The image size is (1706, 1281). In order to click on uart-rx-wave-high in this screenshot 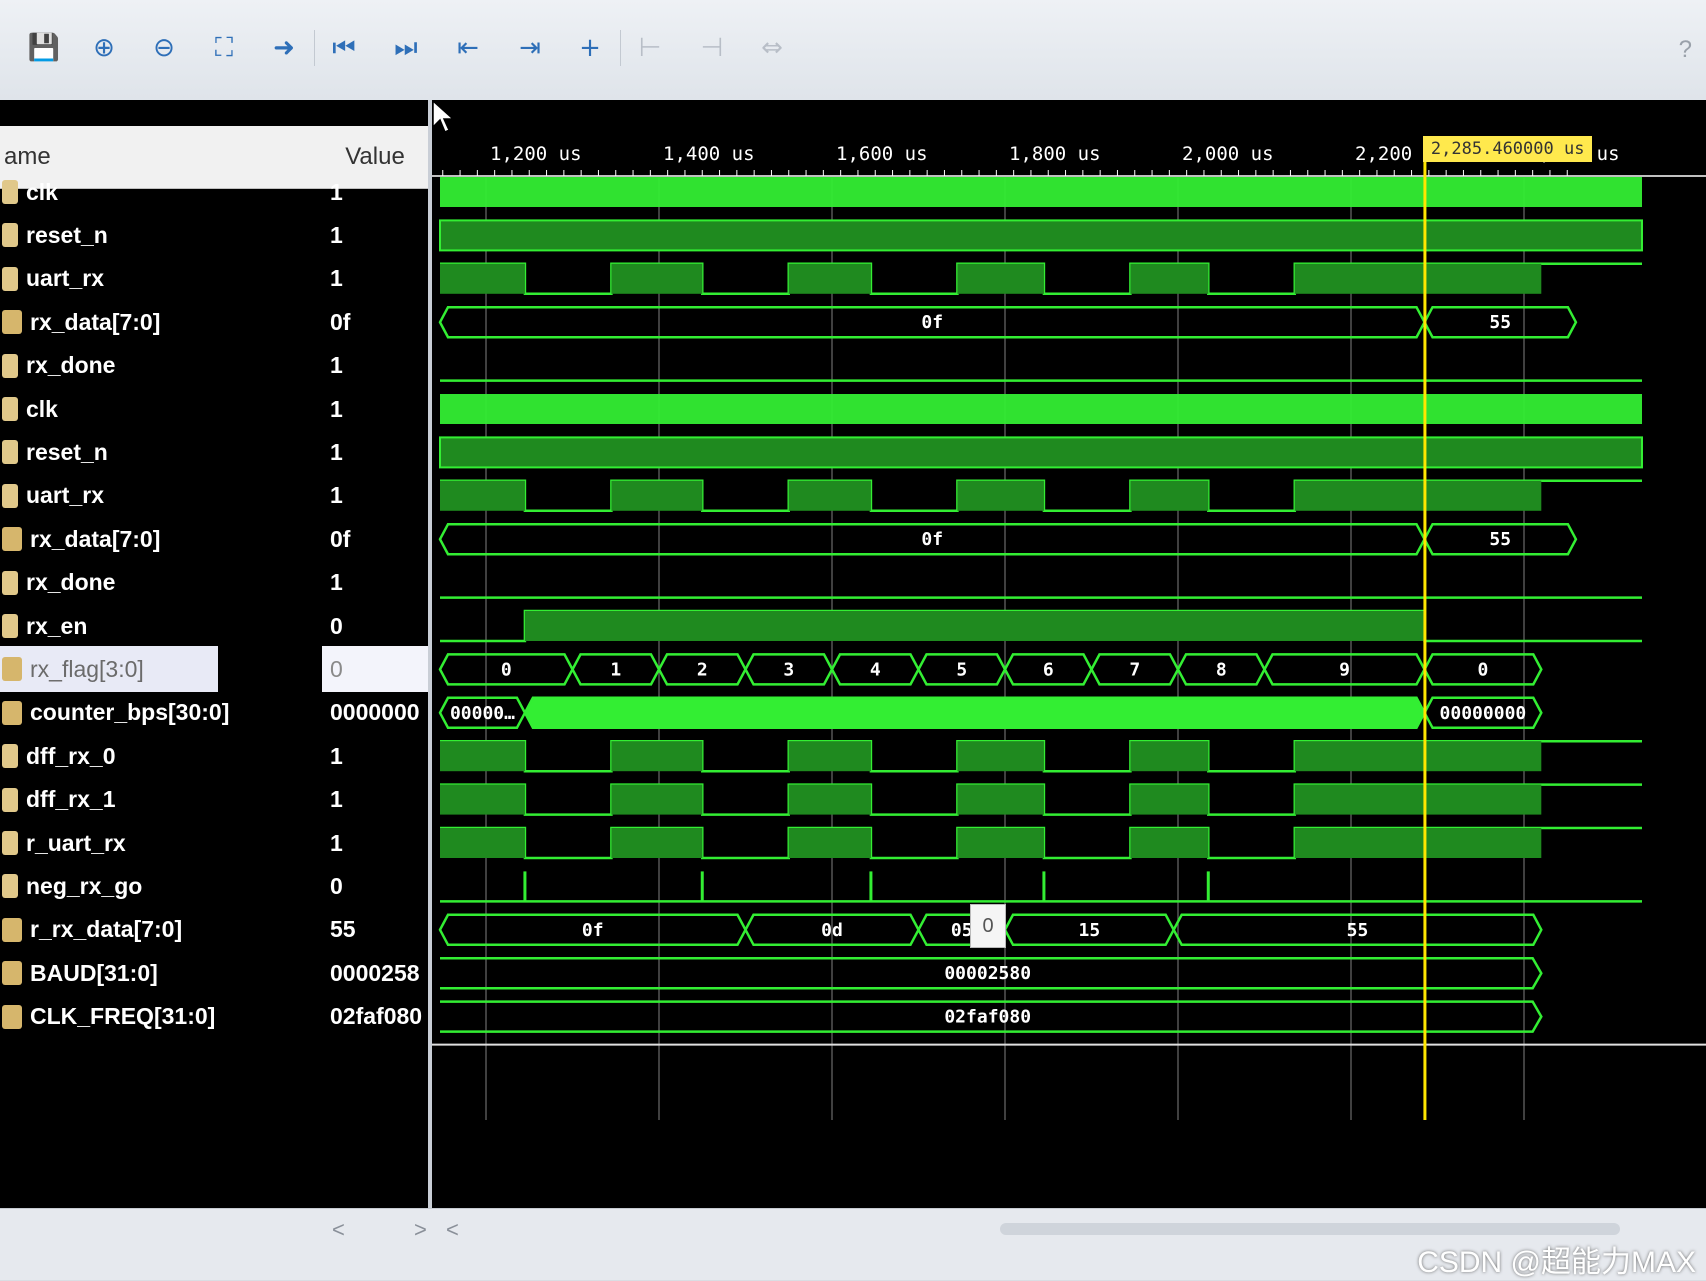, I will do `click(1169, 278)`.